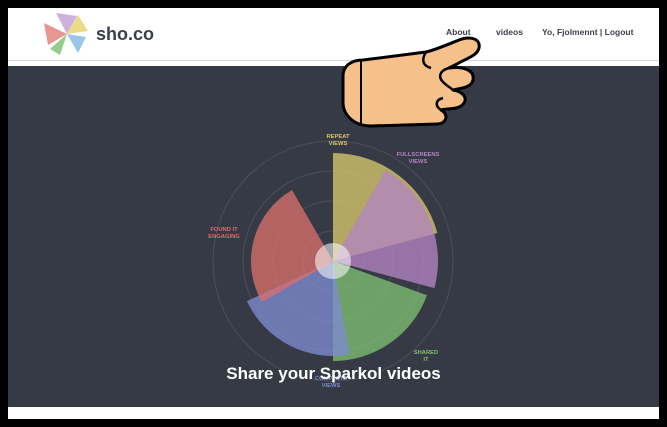 The height and width of the screenshot is (427, 667). I want to click on content-area-top, so click(333, 413).